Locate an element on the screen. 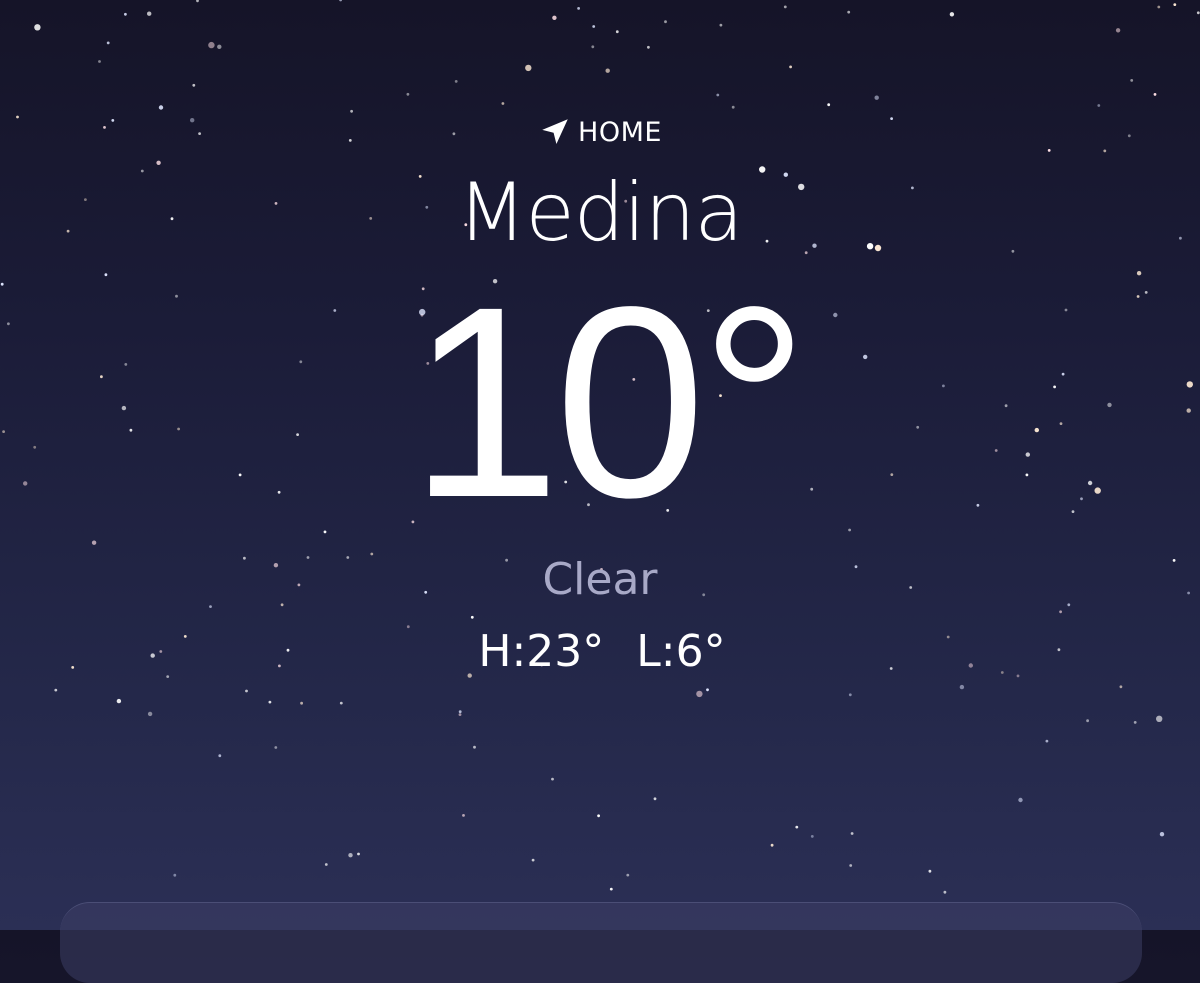 The height and width of the screenshot is (983, 1200). city-name: Medina is located at coordinates (600, 212).